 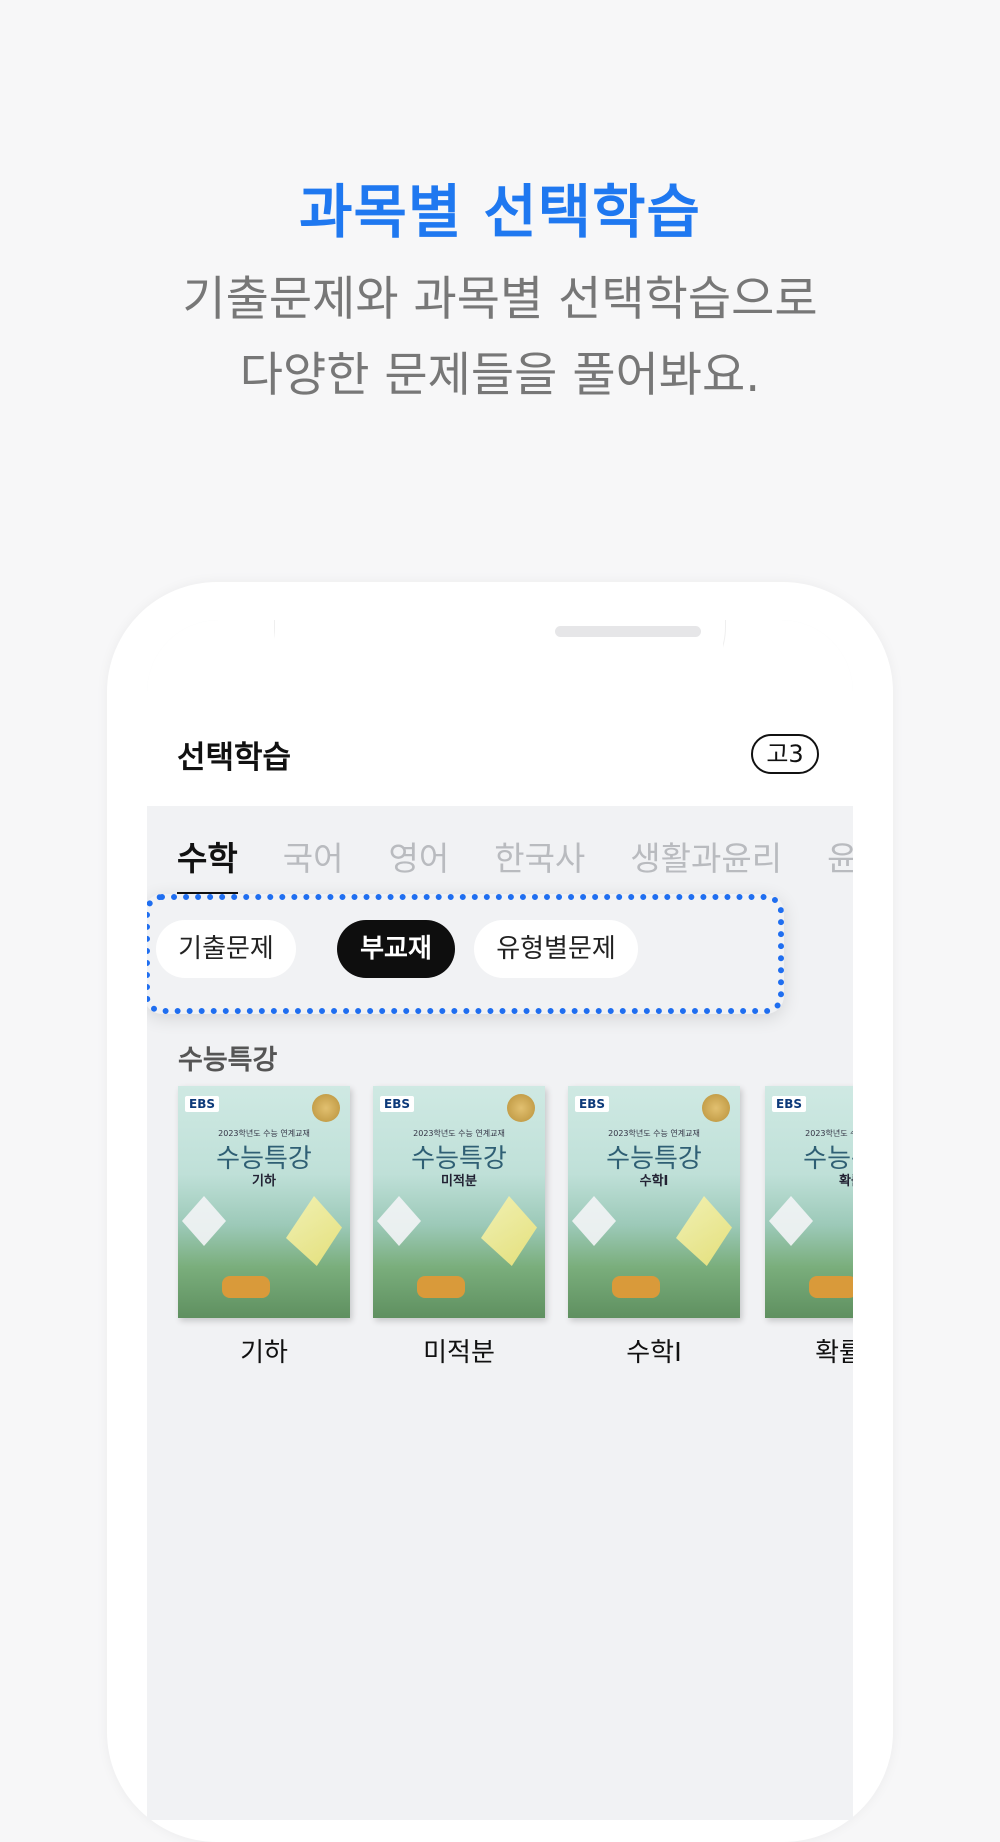 What do you see at coordinates (313, 856) in the screenshot?
I see `tab-korean: 국어` at bounding box center [313, 856].